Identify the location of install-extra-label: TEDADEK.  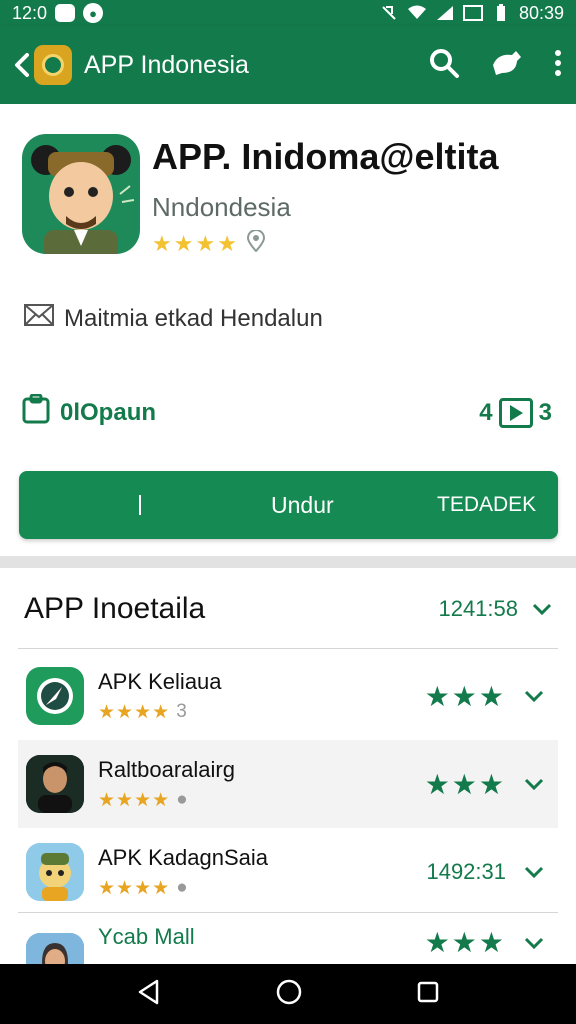
(487, 504).